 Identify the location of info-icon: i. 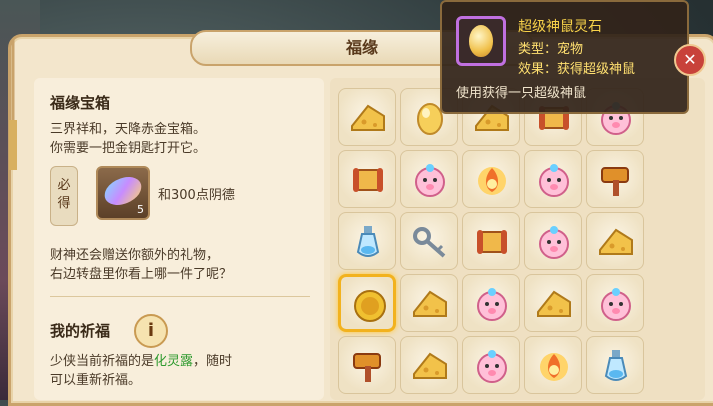
(151, 331).